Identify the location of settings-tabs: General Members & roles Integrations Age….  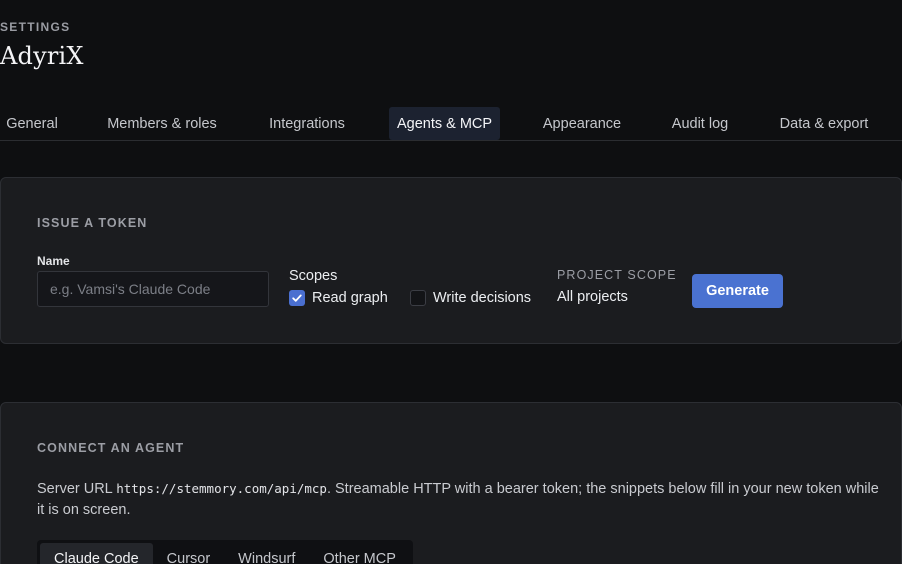
(451, 123).